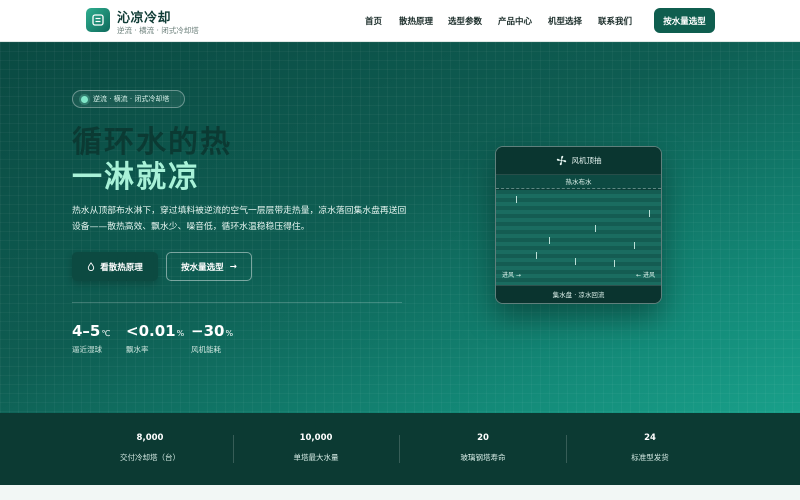 The image size is (800, 500). Describe the element at coordinates (106, 333) in the screenshot. I see `stat-unit: ℃` at that location.